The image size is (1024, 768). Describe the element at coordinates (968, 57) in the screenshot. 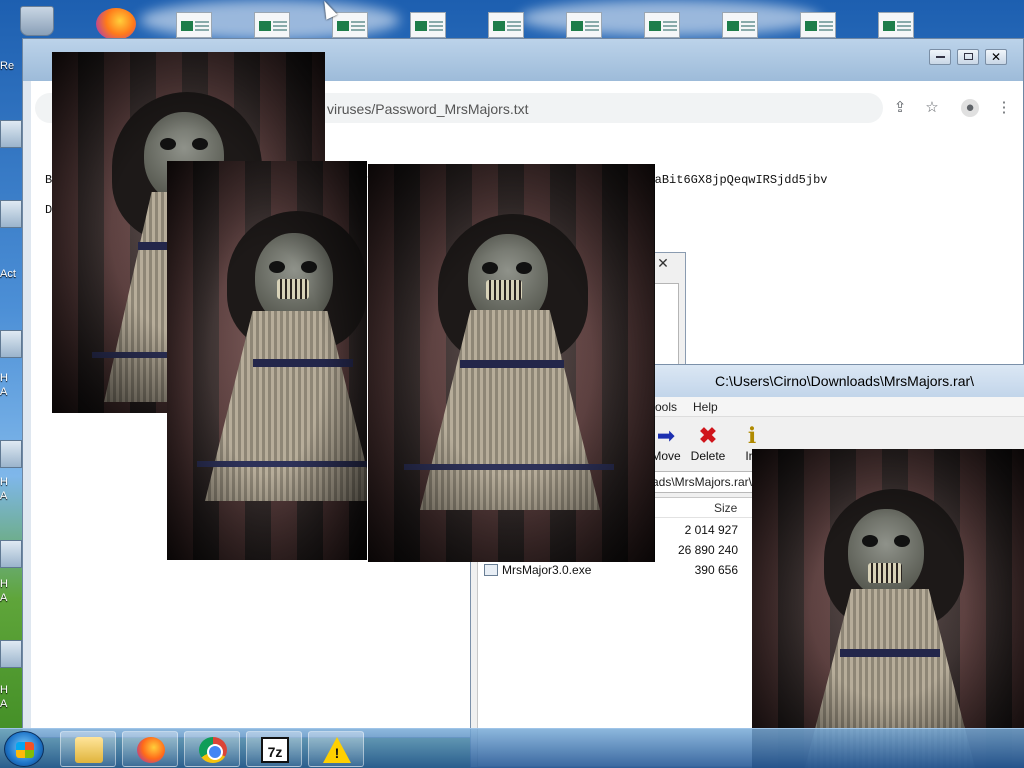

I see `maximize-button` at that location.